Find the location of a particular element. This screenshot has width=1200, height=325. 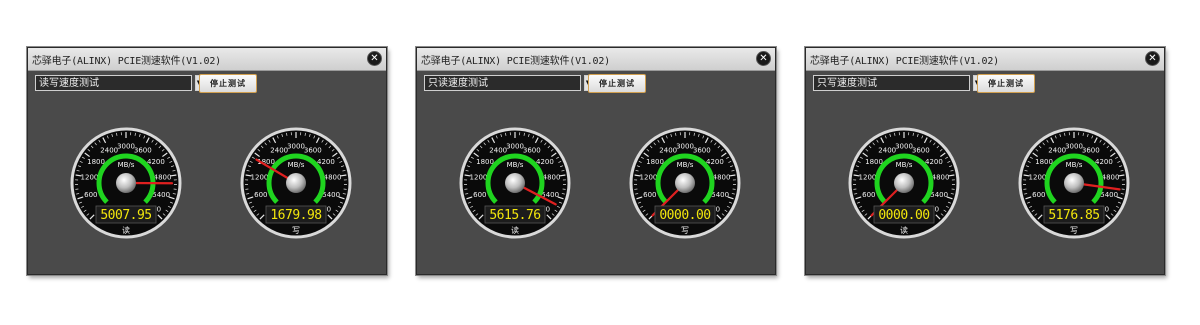

gauge-reading: 1679.98 is located at coordinates (295, 215).